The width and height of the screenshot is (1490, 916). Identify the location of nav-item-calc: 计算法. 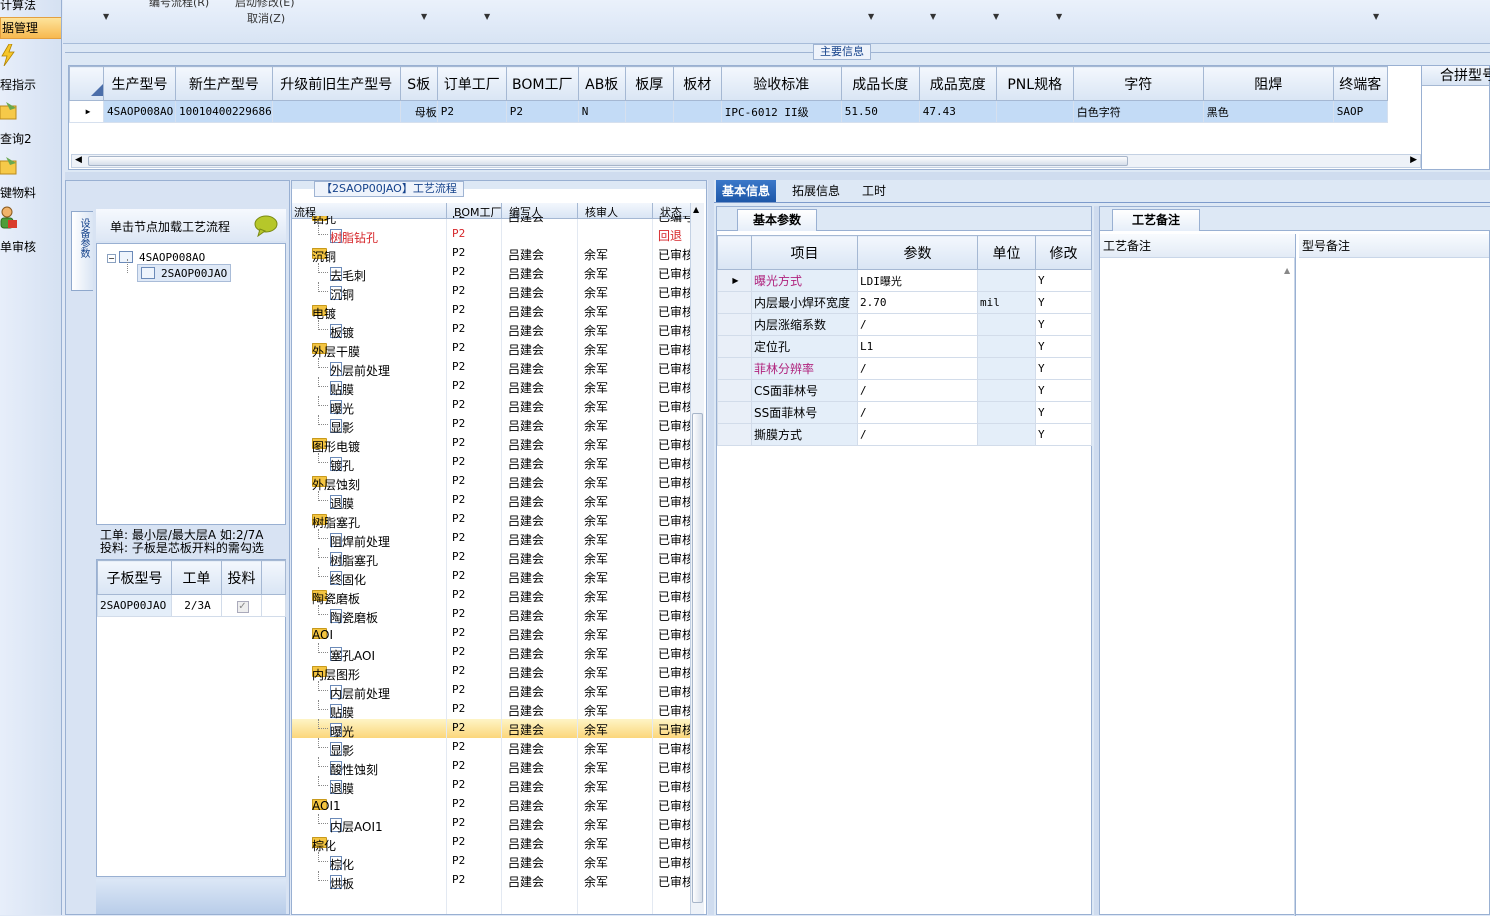
(30, 7).